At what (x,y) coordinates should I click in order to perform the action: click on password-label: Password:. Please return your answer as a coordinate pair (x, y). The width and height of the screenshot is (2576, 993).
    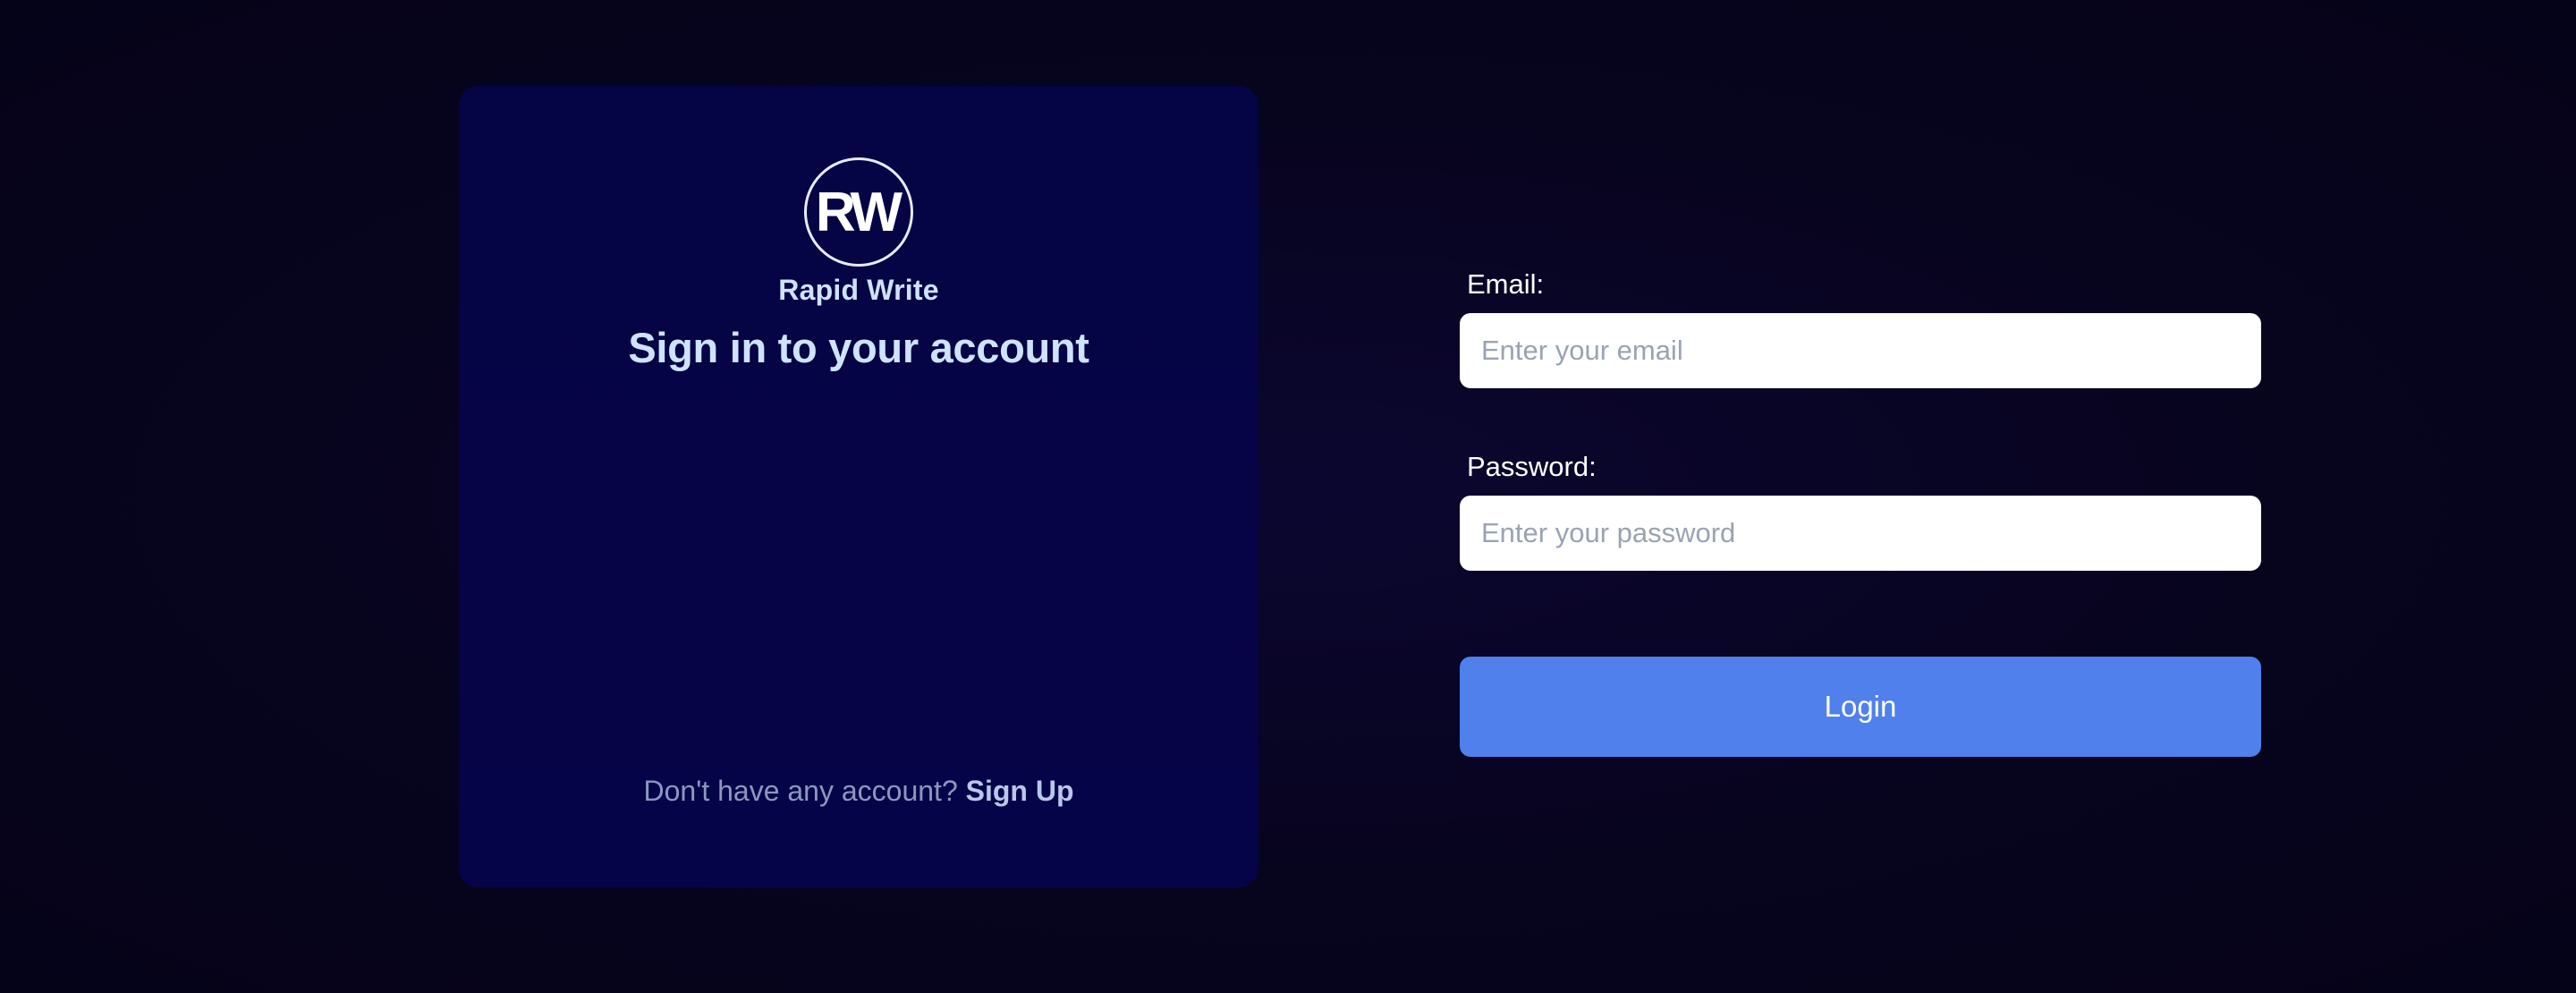
    Looking at the image, I should click on (1532, 466).